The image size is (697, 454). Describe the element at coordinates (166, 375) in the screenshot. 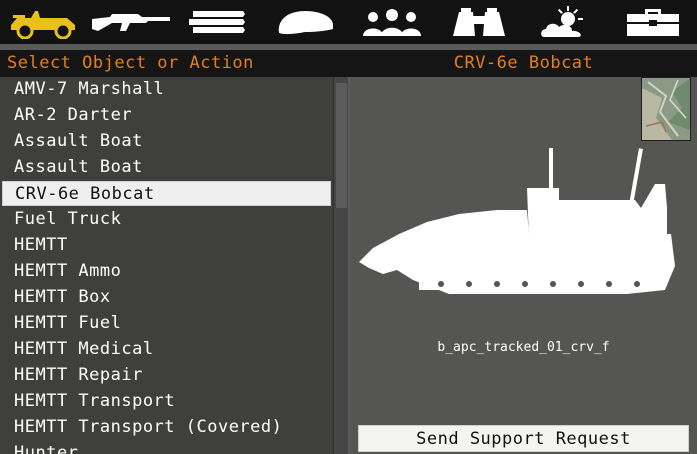

I see `list-item: HEMTT Repair` at that location.